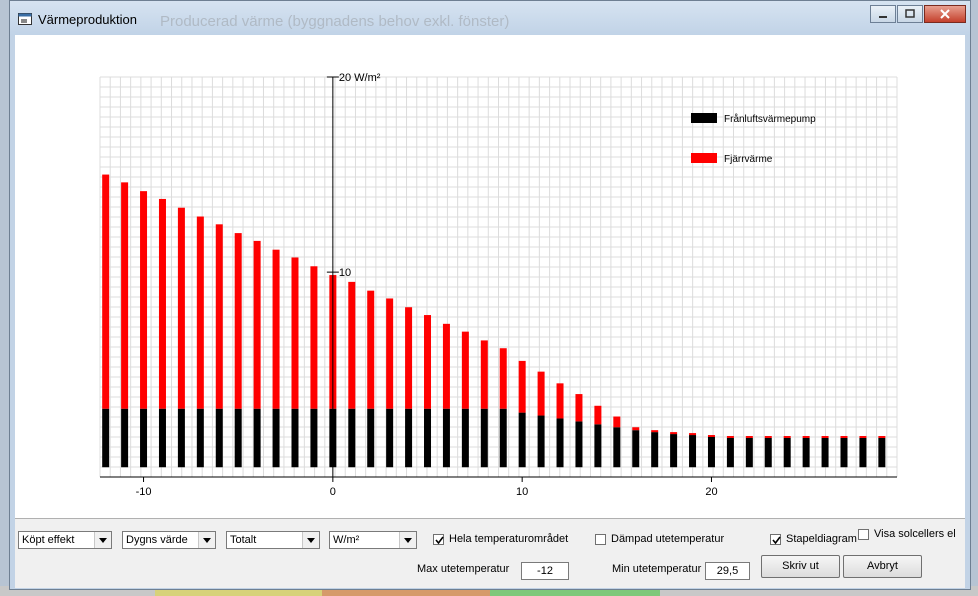 The height and width of the screenshot is (596, 978). Describe the element at coordinates (333, 492) in the screenshot. I see `x-tick-label: 0` at that location.